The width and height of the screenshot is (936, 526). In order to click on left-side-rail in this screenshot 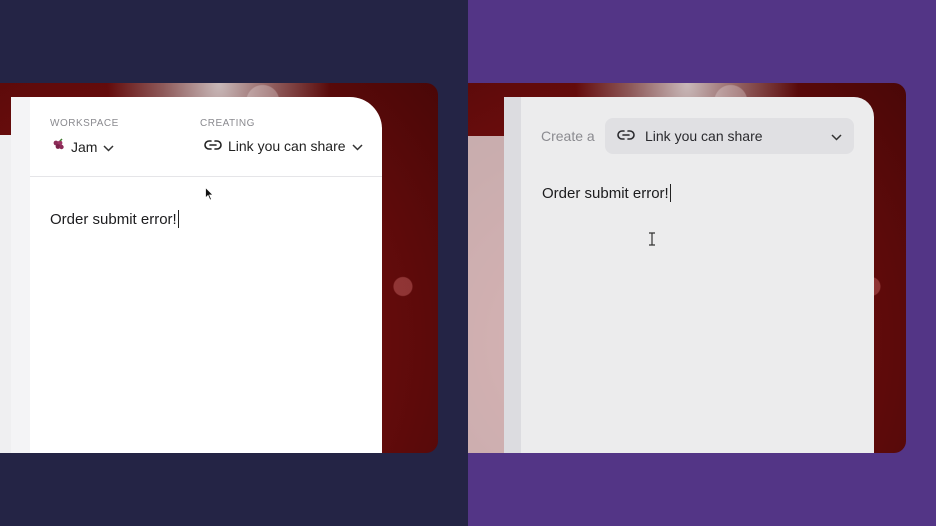, I will do `click(20, 275)`.